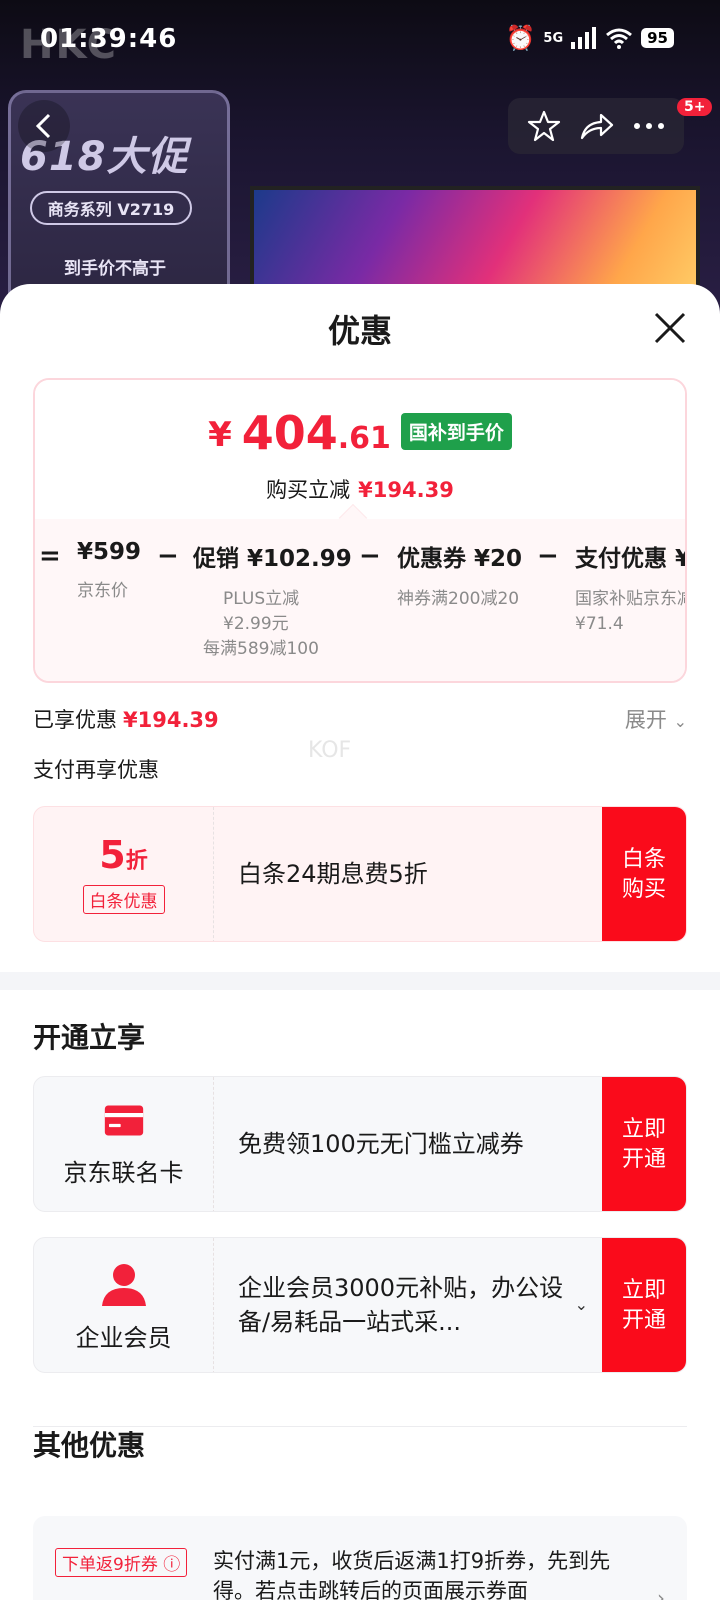 The image size is (720, 1600). What do you see at coordinates (289, 433) in the screenshot?
I see `price-integer: 404` at bounding box center [289, 433].